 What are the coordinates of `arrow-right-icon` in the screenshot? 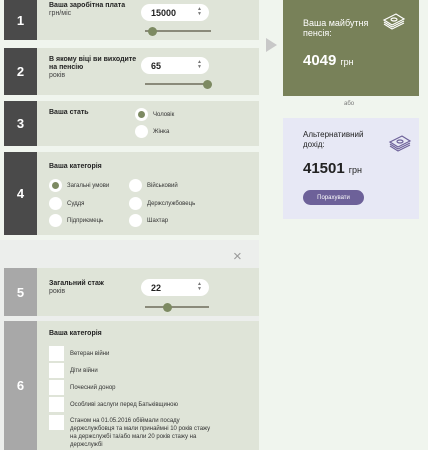 It's located at (271, 45).